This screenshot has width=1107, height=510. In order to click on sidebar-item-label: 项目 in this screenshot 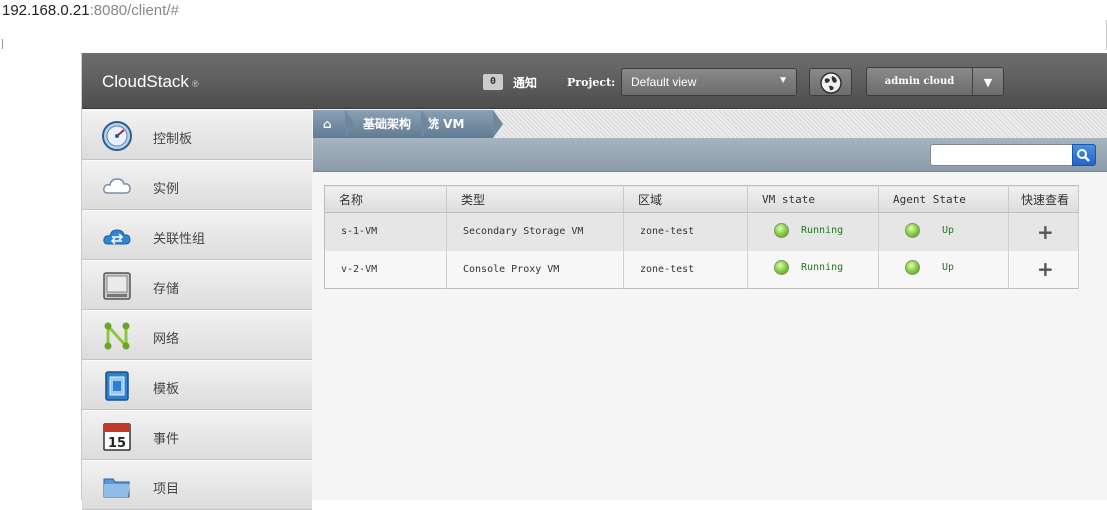, I will do `click(166, 489)`.